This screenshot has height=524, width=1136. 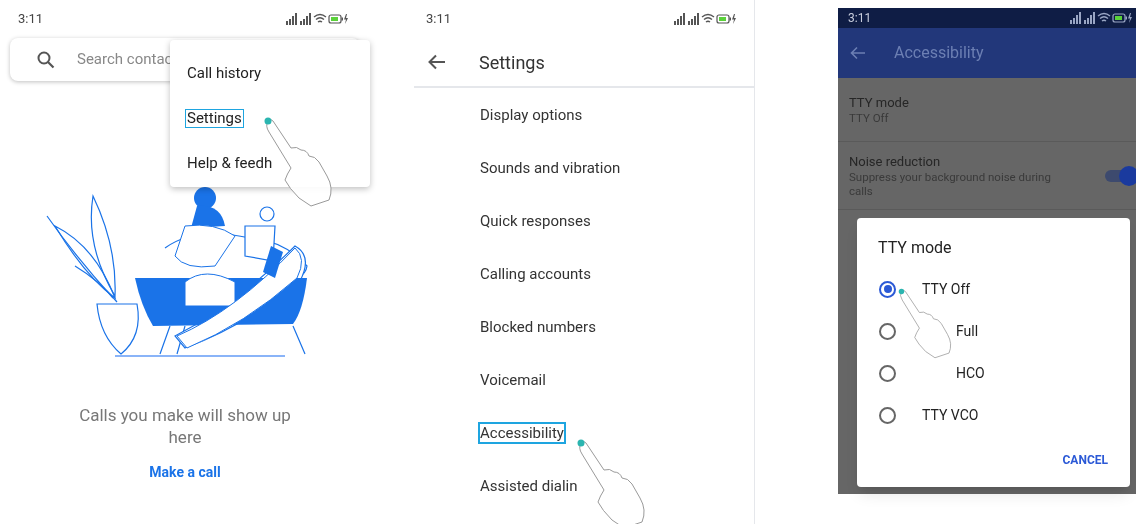 What do you see at coordinates (185, 472) in the screenshot?
I see `make-call-link: Make a call` at bounding box center [185, 472].